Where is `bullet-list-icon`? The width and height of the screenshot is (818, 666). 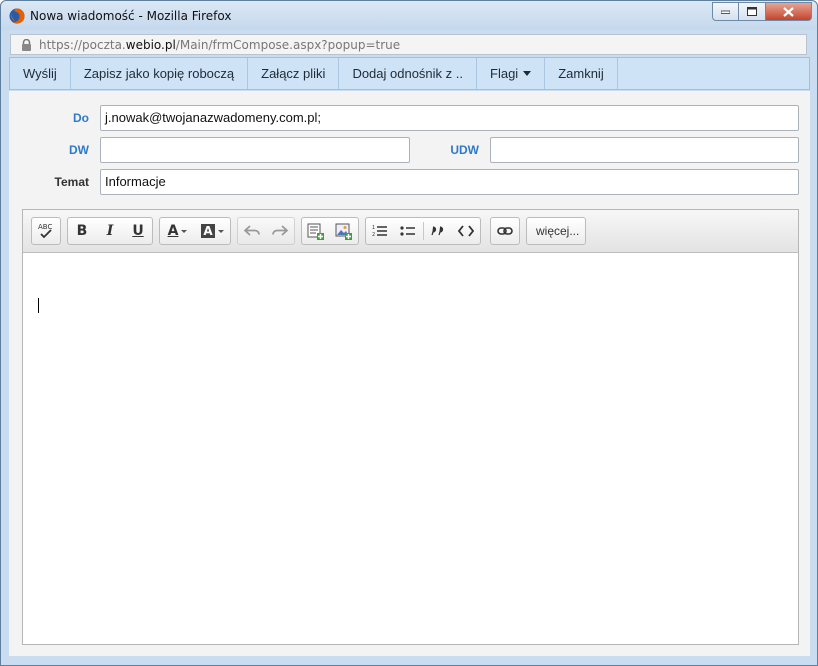
bullet-list-icon is located at coordinates (408, 231).